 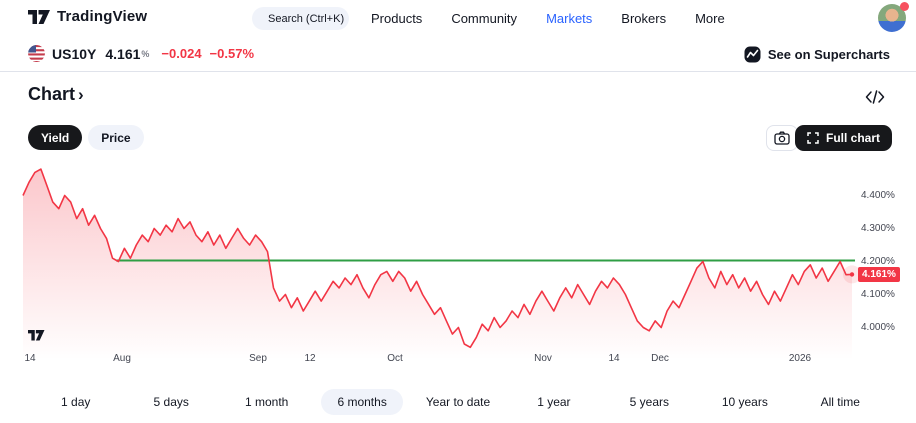 What do you see at coordinates (643, 18) in the screenshot?
I see `nav-item-brokers: Brokers` at bounding box center [643, 18].